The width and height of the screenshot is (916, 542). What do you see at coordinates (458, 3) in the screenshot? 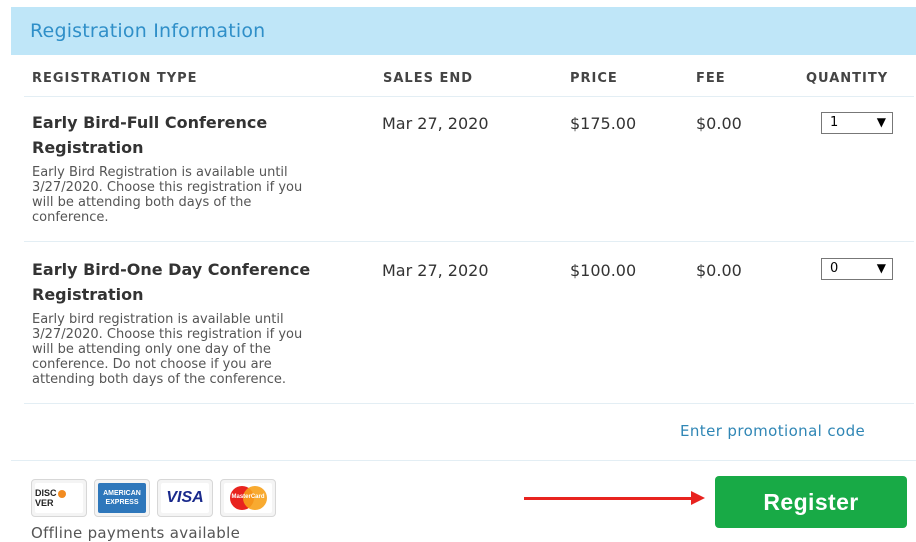
I see `top-strip` at bounding box center [458, 3].